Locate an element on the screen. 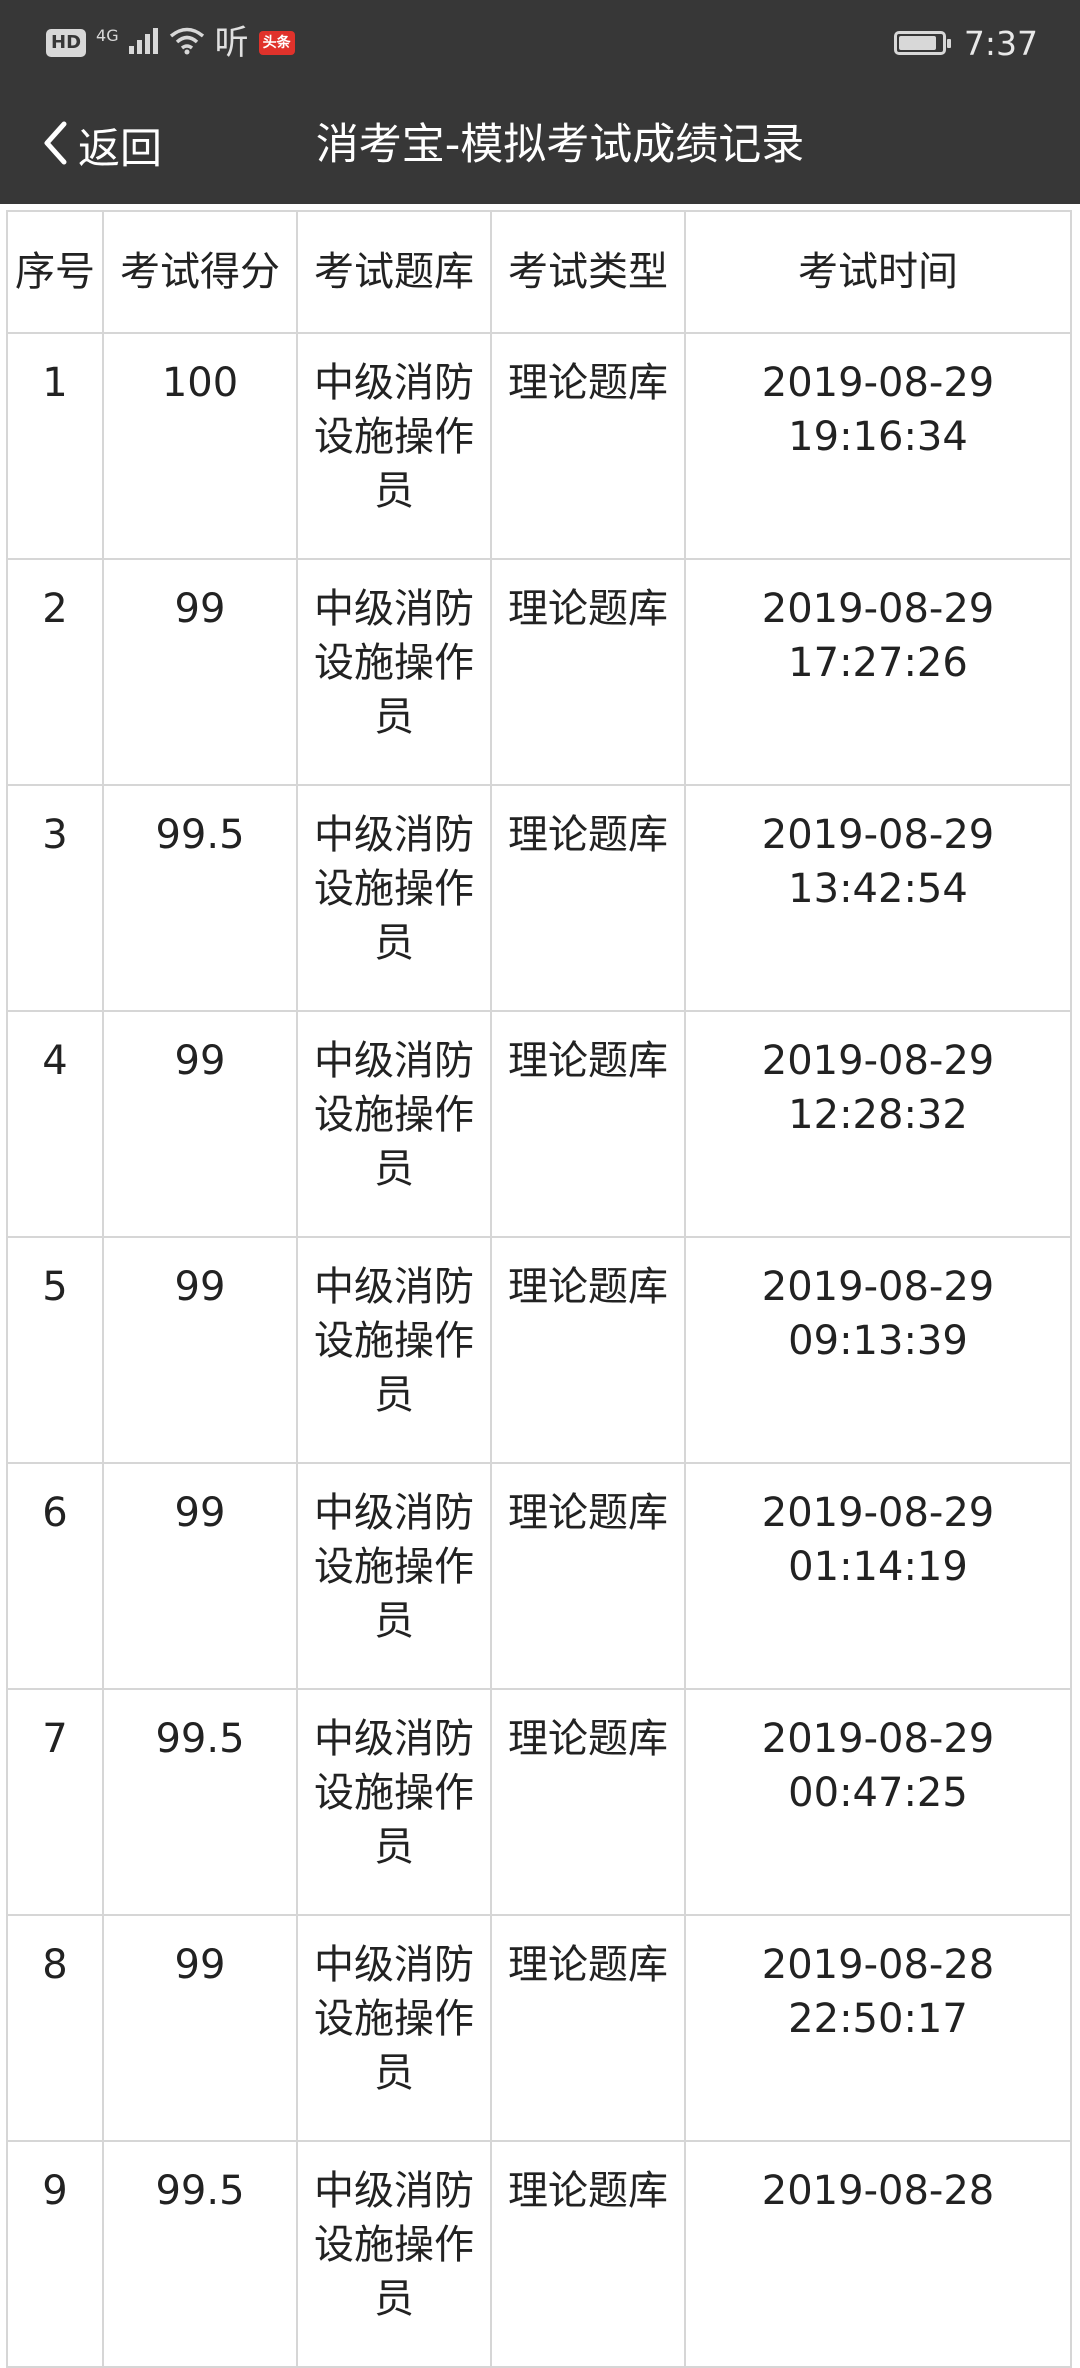 This screenshot has width=1080, height=2368. cell-time: 2019-08-28 22:50:17 is located at coordinates (878, 2028).